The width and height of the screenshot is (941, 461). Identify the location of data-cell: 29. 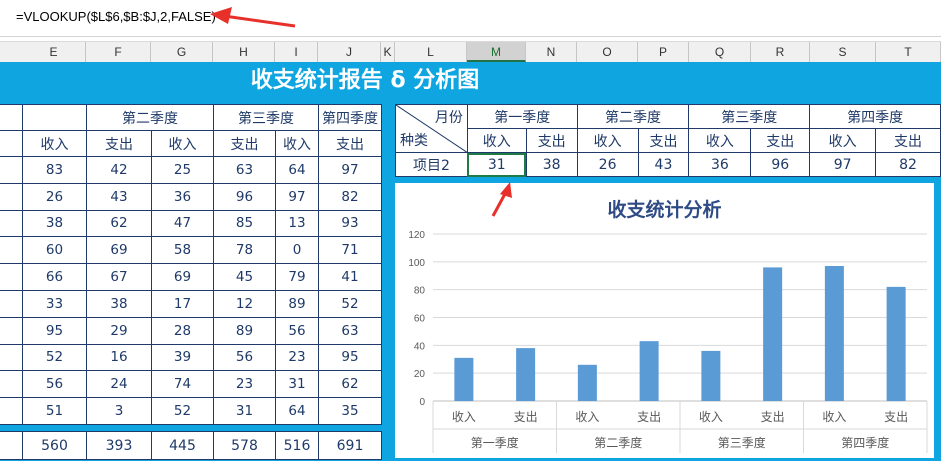
(119, 330).